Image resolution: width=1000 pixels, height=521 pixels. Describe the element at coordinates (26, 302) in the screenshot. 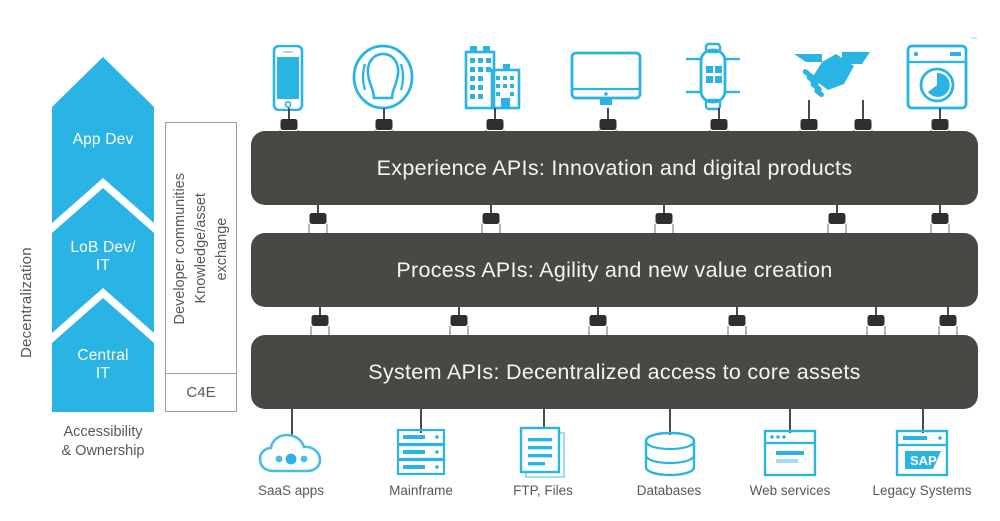

I see `decentralization-axis-label: Decentralization` at that location.